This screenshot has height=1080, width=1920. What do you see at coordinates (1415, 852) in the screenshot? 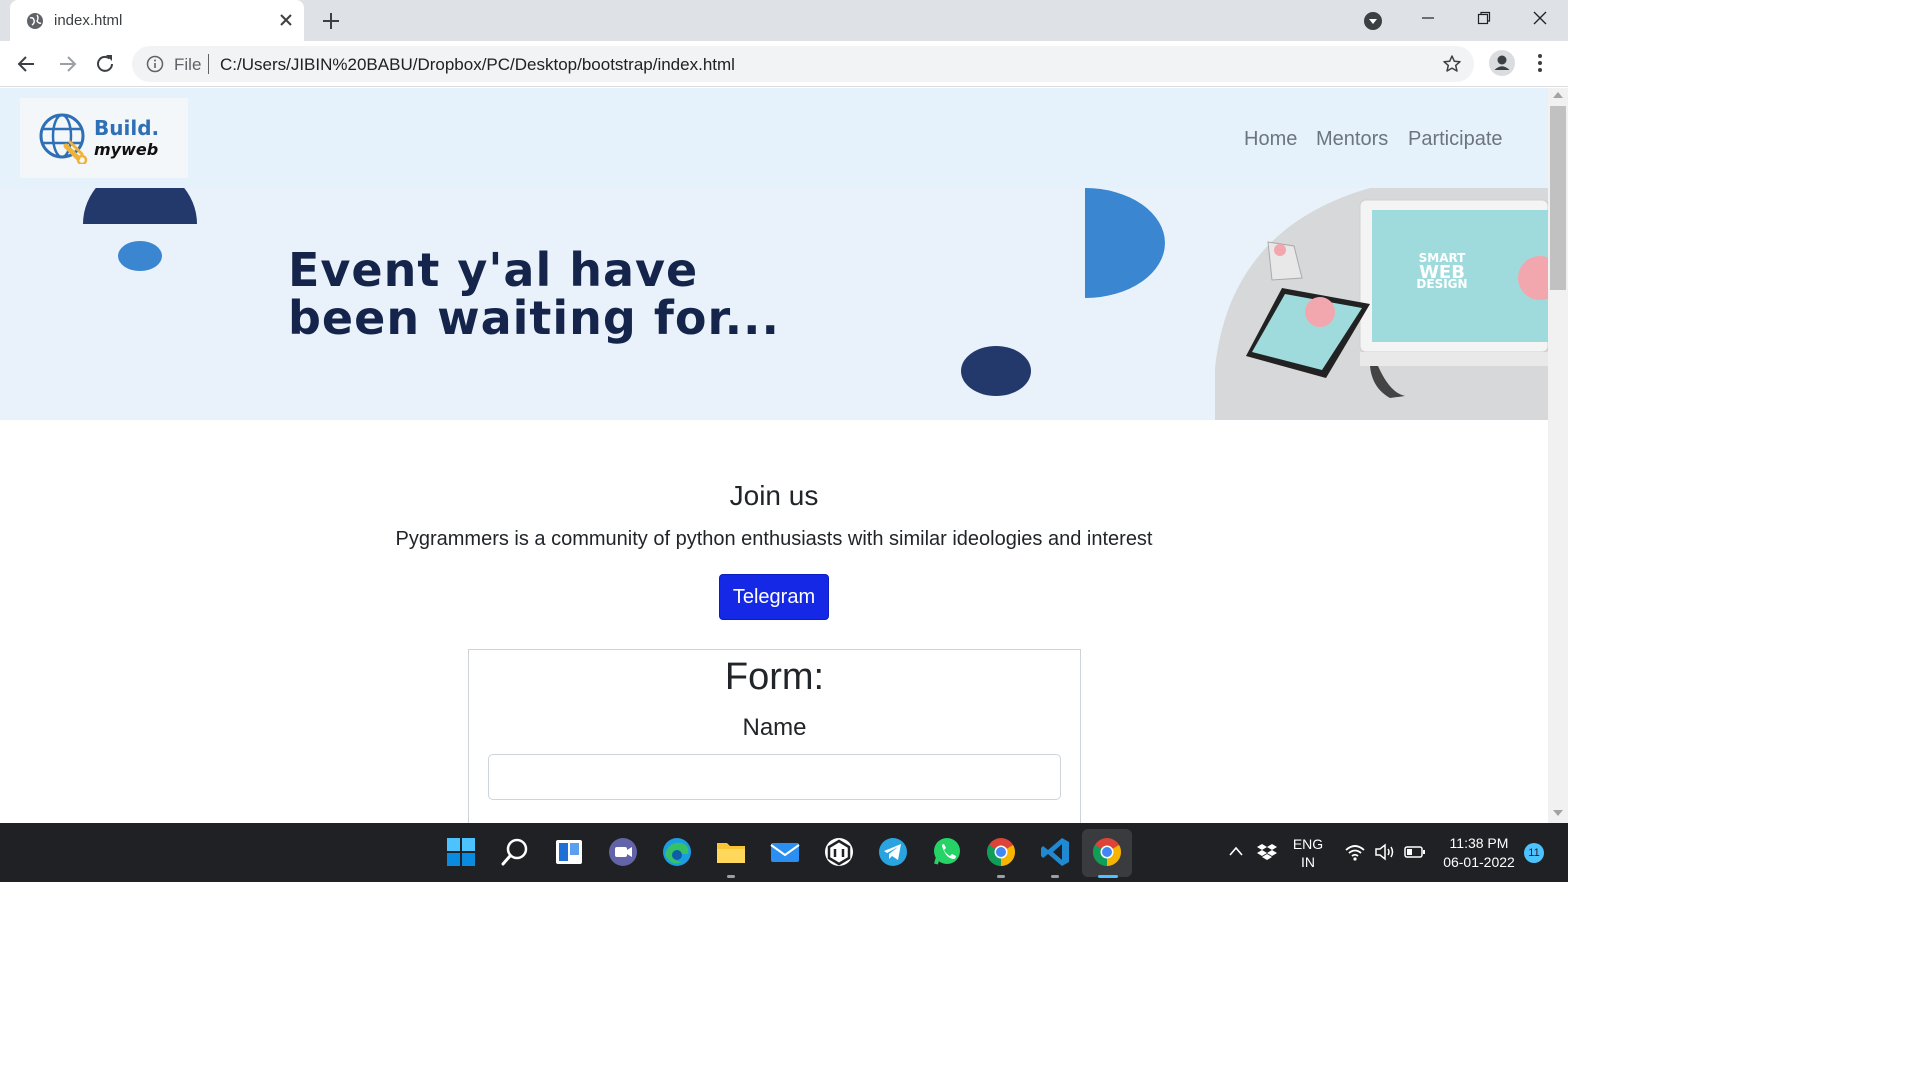
I see `battery-icon` at bounding box center [1415, 852].